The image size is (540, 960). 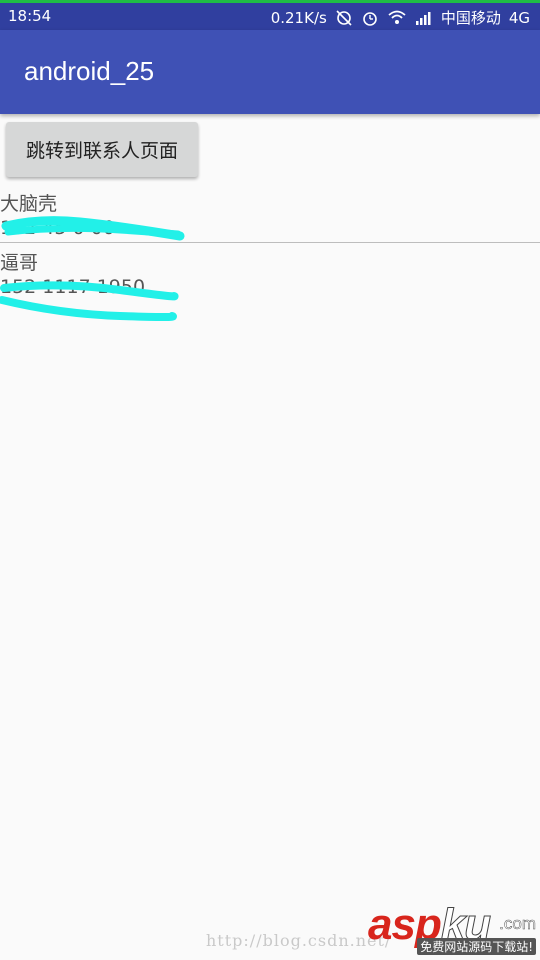 I want to click on alarm-icon, so click(x=370, y=18).